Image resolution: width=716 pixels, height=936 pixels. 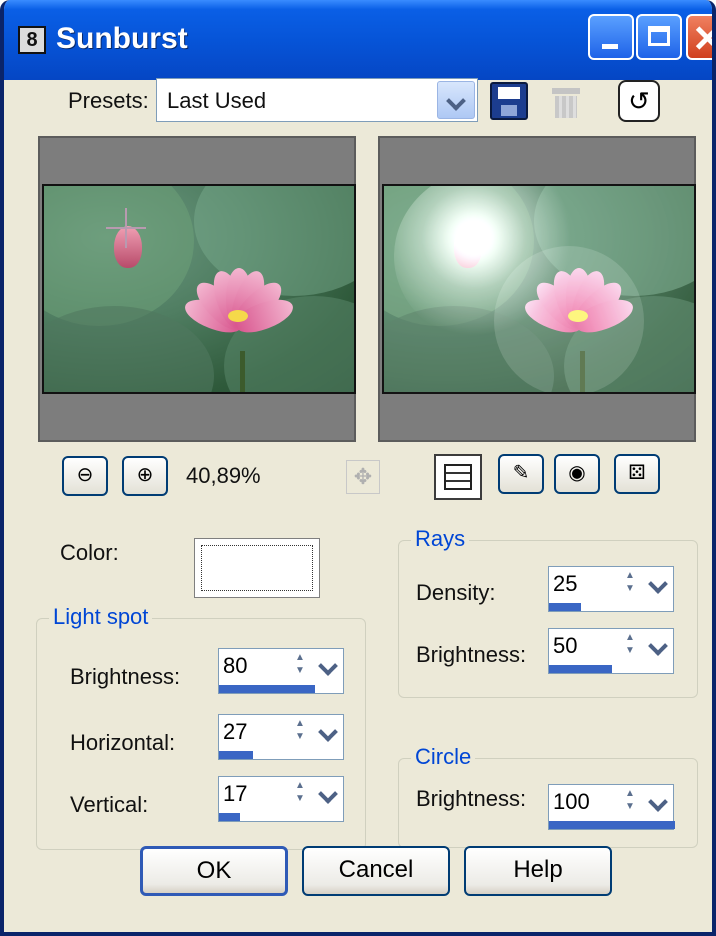 I want to click on zoom-in-icon: ⊕, so click(x=145, y=476).